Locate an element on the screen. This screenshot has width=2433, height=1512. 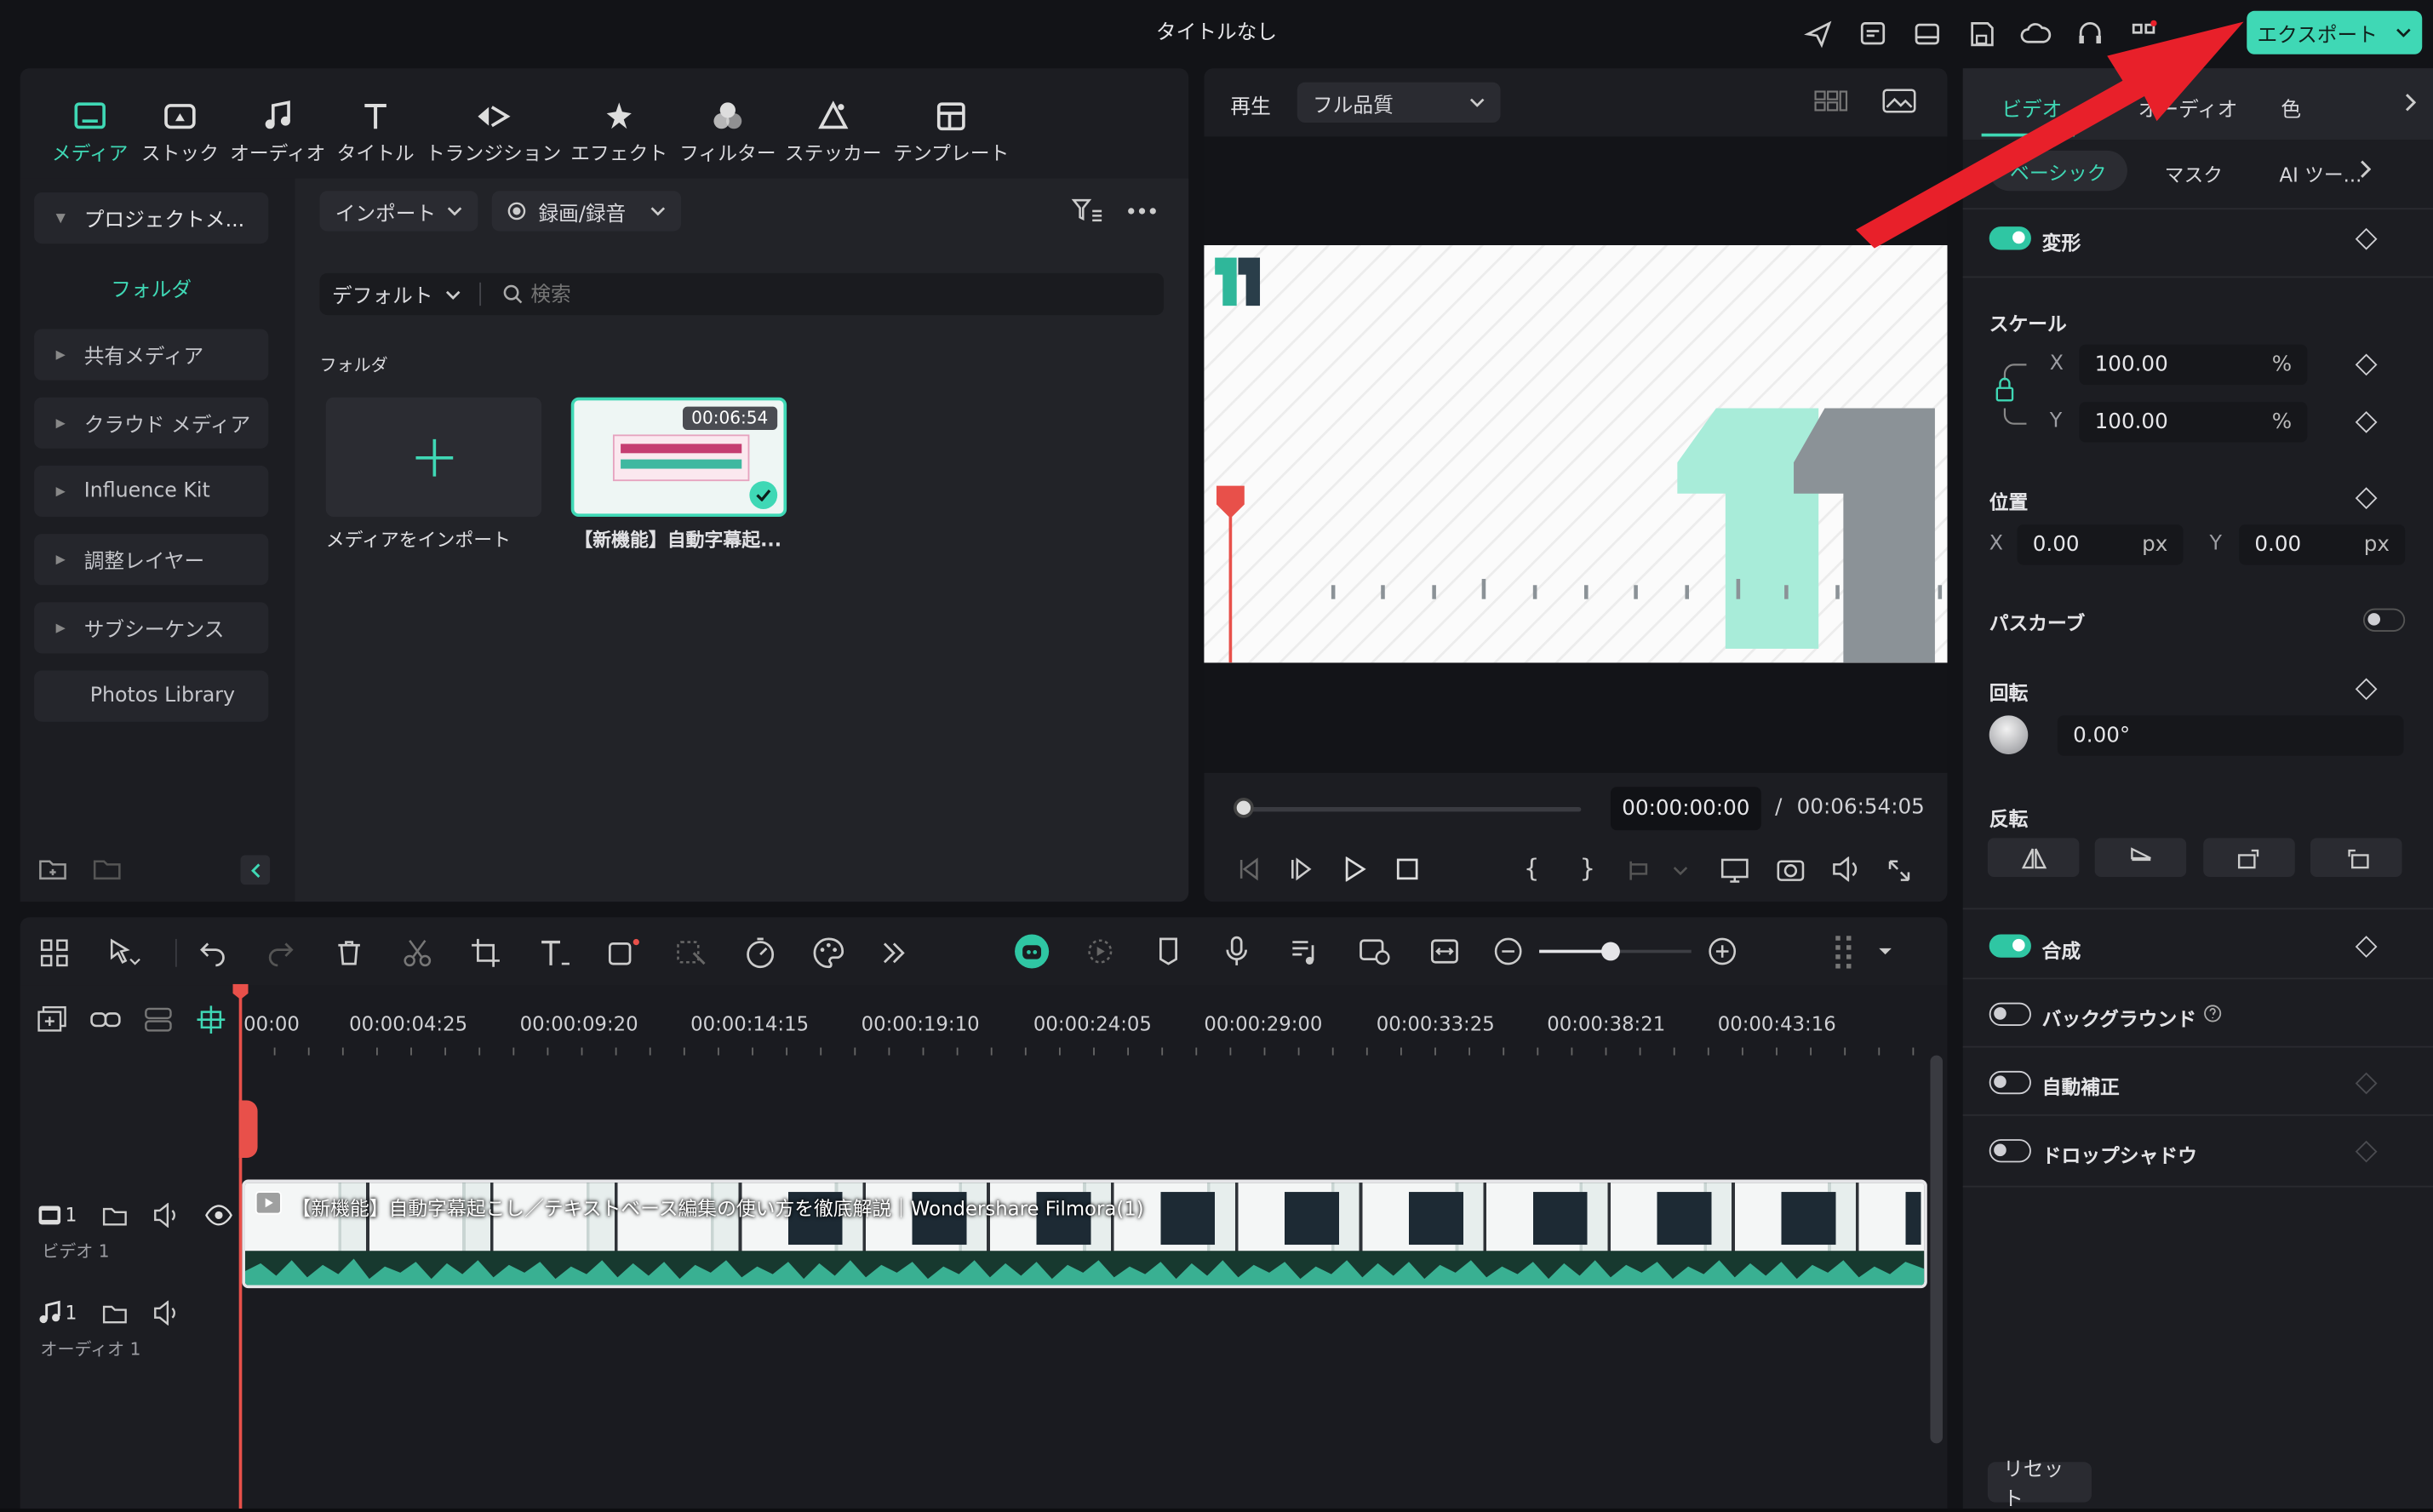
sidebar-item-shared: ▶ 共有メディア is located at coordinates (151, 355).